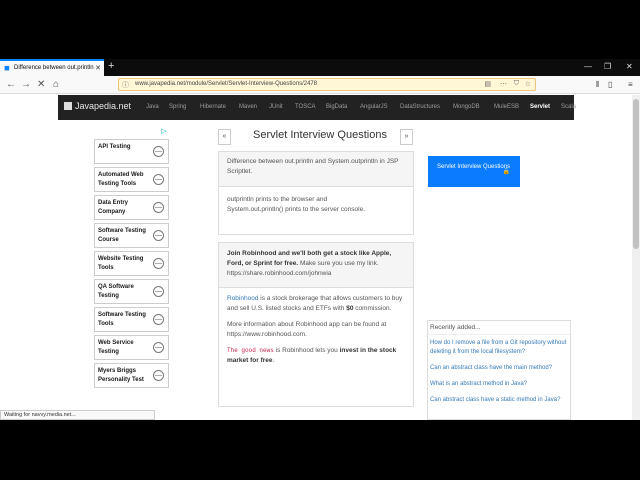 This screenshot has height=480, width=640. Describe the element at coordinates (372, 308) in the screenshot. I see `promo-text-end: commission.` at that location.